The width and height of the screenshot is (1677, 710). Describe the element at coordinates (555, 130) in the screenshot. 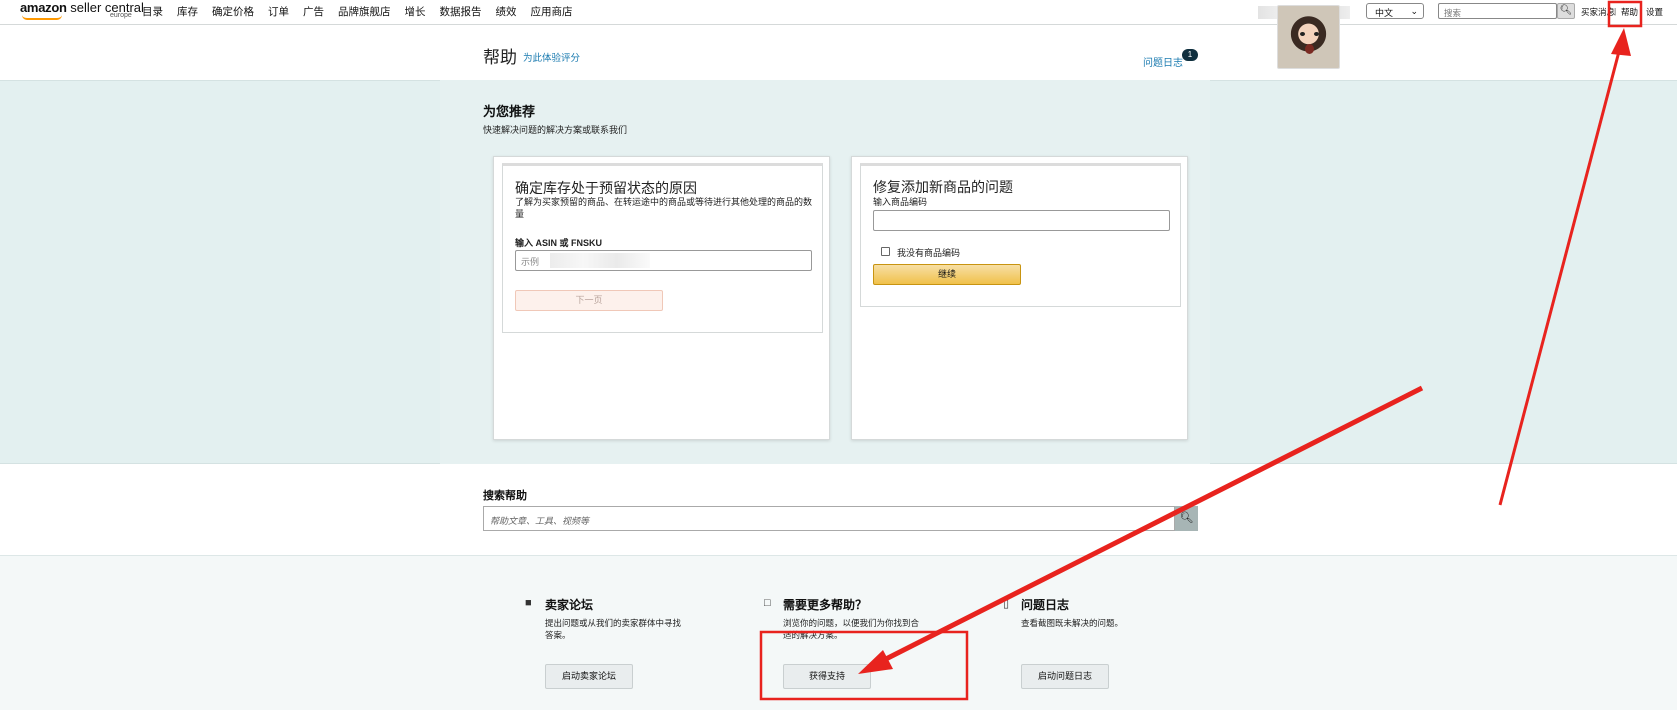

I see `recommend-subtitle: 快速解决问题的解决方案或联系我们` at that location.